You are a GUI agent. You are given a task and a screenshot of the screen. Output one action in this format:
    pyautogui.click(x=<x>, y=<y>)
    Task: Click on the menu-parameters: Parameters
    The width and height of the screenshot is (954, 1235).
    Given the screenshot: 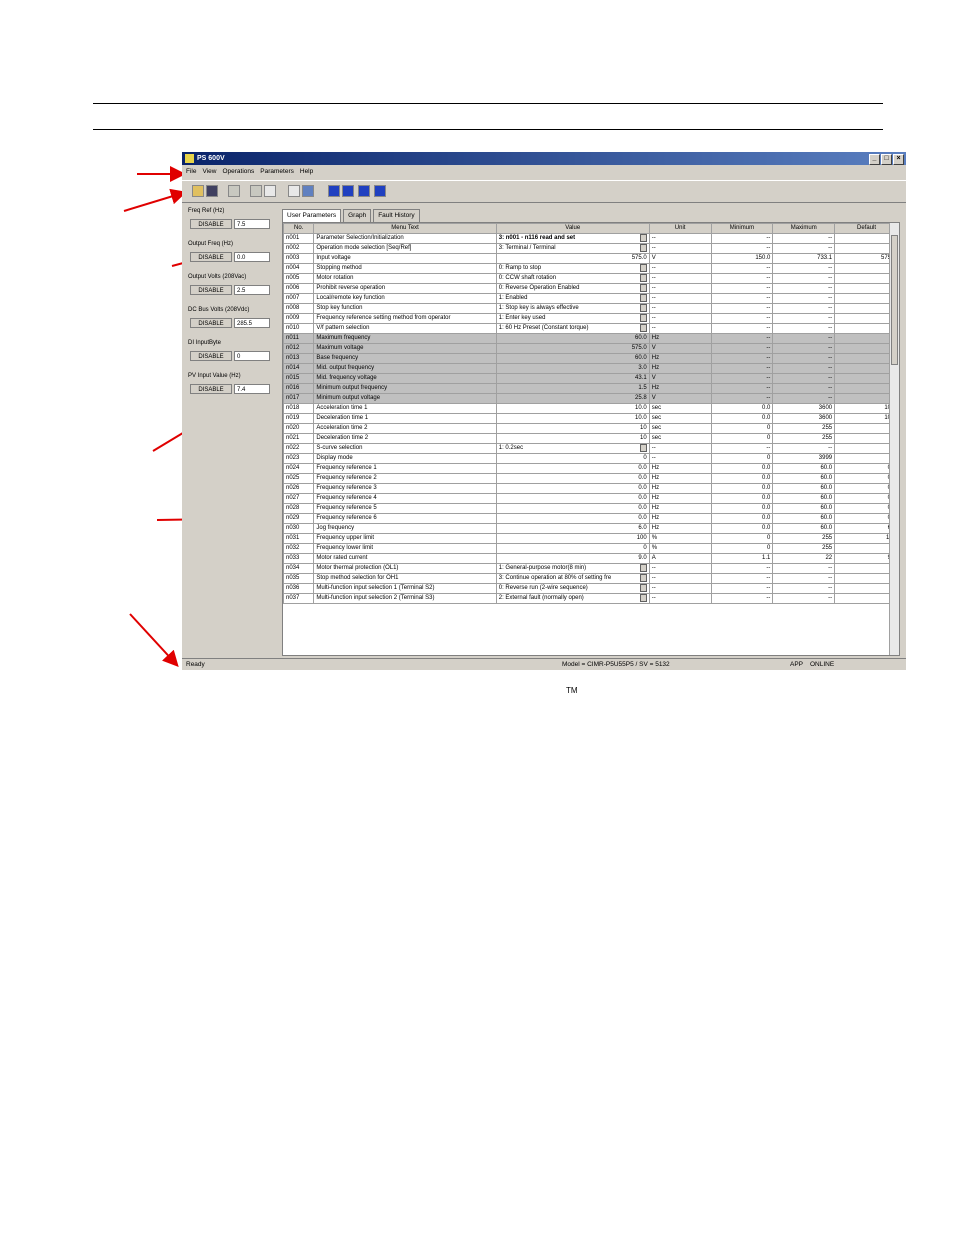 What is the action you would take?
    pyautogui.click(x=277, y=172)
    